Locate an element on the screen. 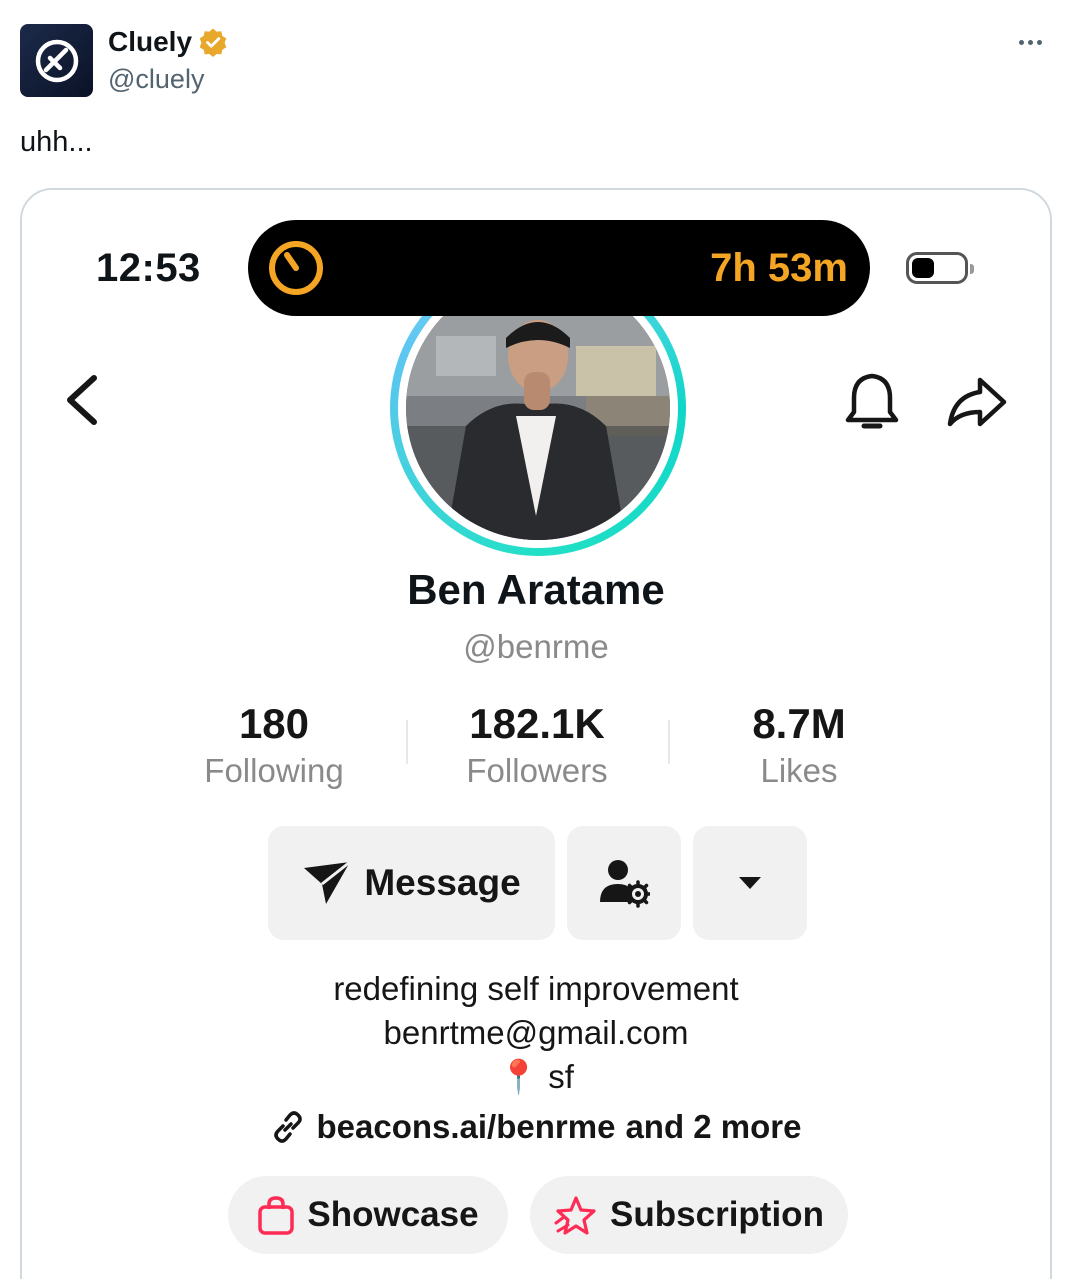 The height and width of the screenshot is (1279, 1080). share-button is located at coordinates (976, 403).